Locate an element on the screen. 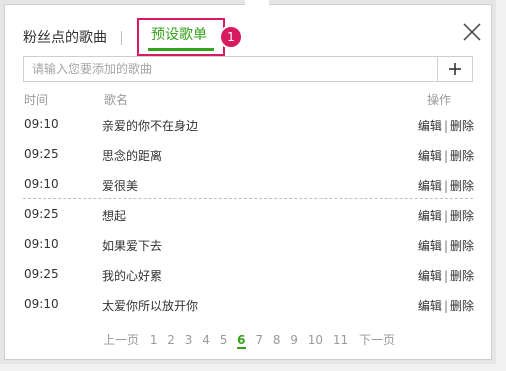 This screenshot has height=371, width=506. tab-bar: 粉丝点的歌曲 预设歌单 1 is located at coordinates (133, 37).